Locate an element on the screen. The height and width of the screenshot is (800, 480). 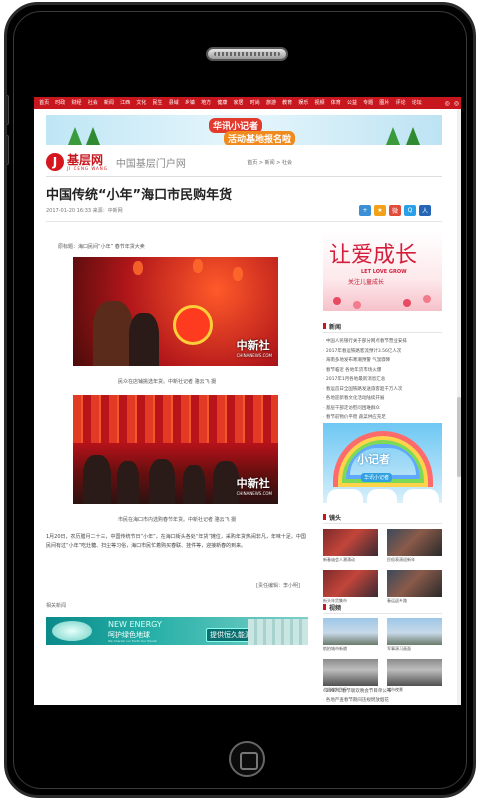
news-item: 海南多地发布寒潮预警 气温骤降 is located at coordinates (382, 361).